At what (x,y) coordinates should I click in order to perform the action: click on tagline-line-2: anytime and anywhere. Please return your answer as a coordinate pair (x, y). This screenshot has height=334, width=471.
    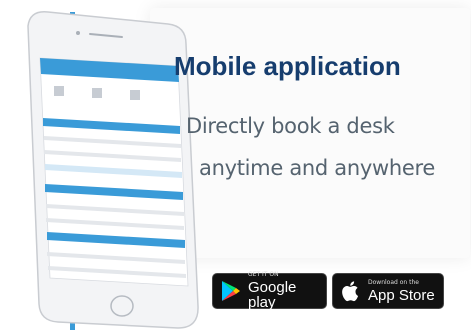
    Looking at the image, I should click on (317, 168).